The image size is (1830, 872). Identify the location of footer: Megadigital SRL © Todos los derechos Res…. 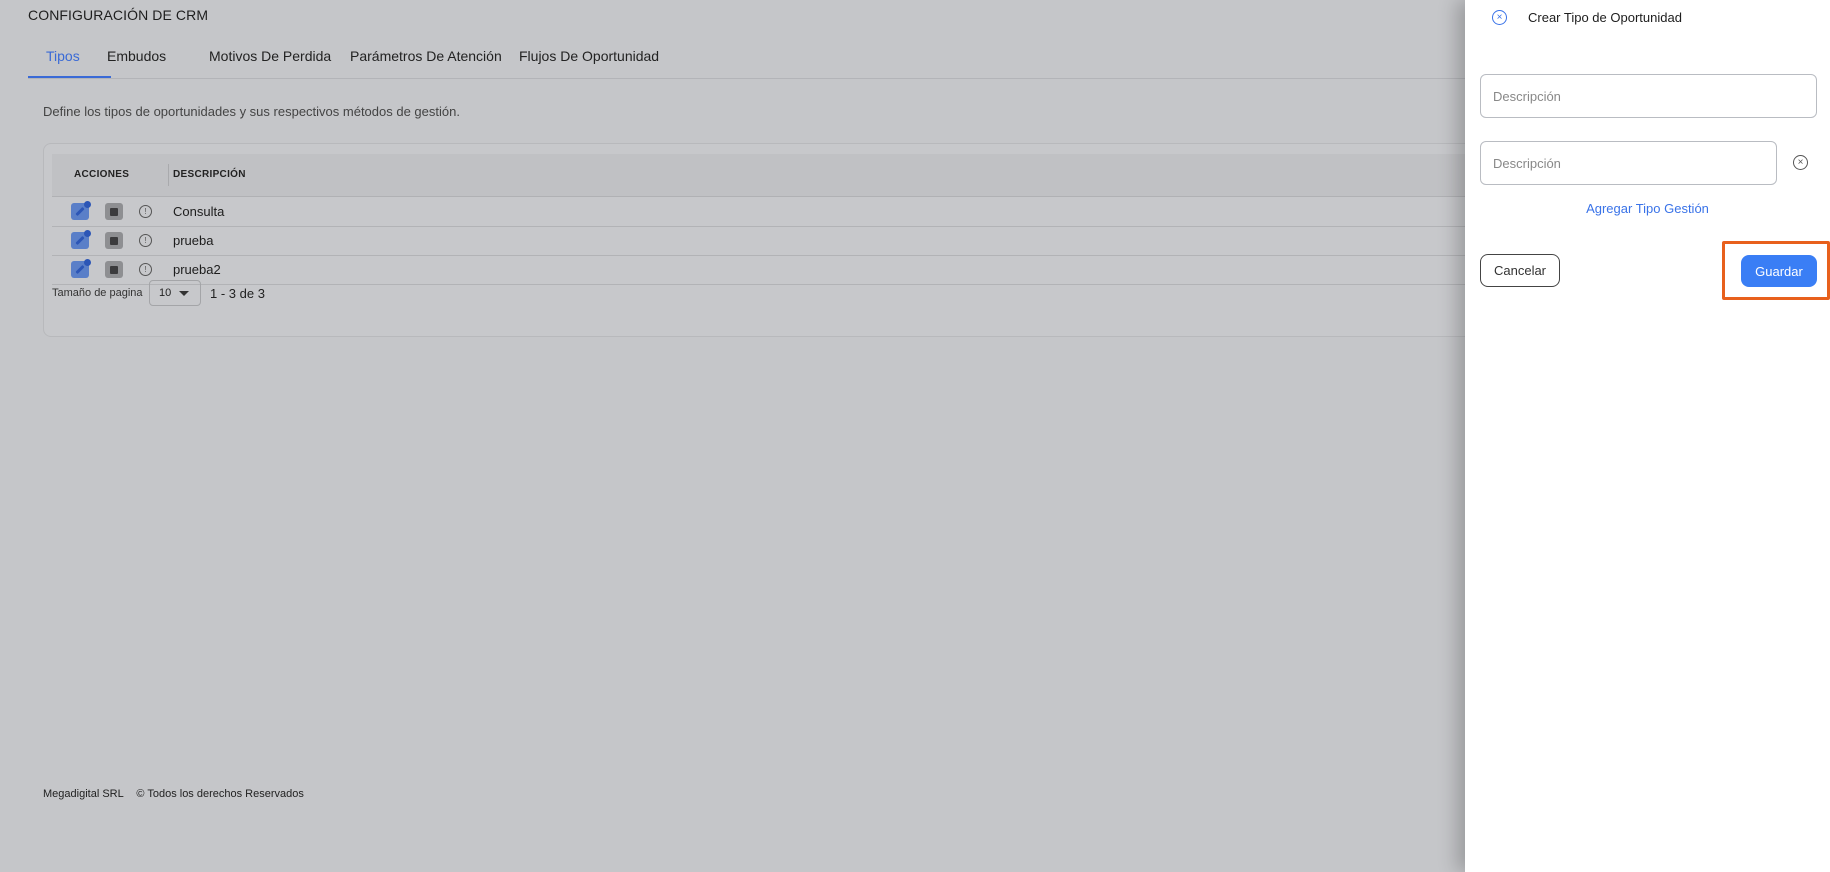
(173, 794).